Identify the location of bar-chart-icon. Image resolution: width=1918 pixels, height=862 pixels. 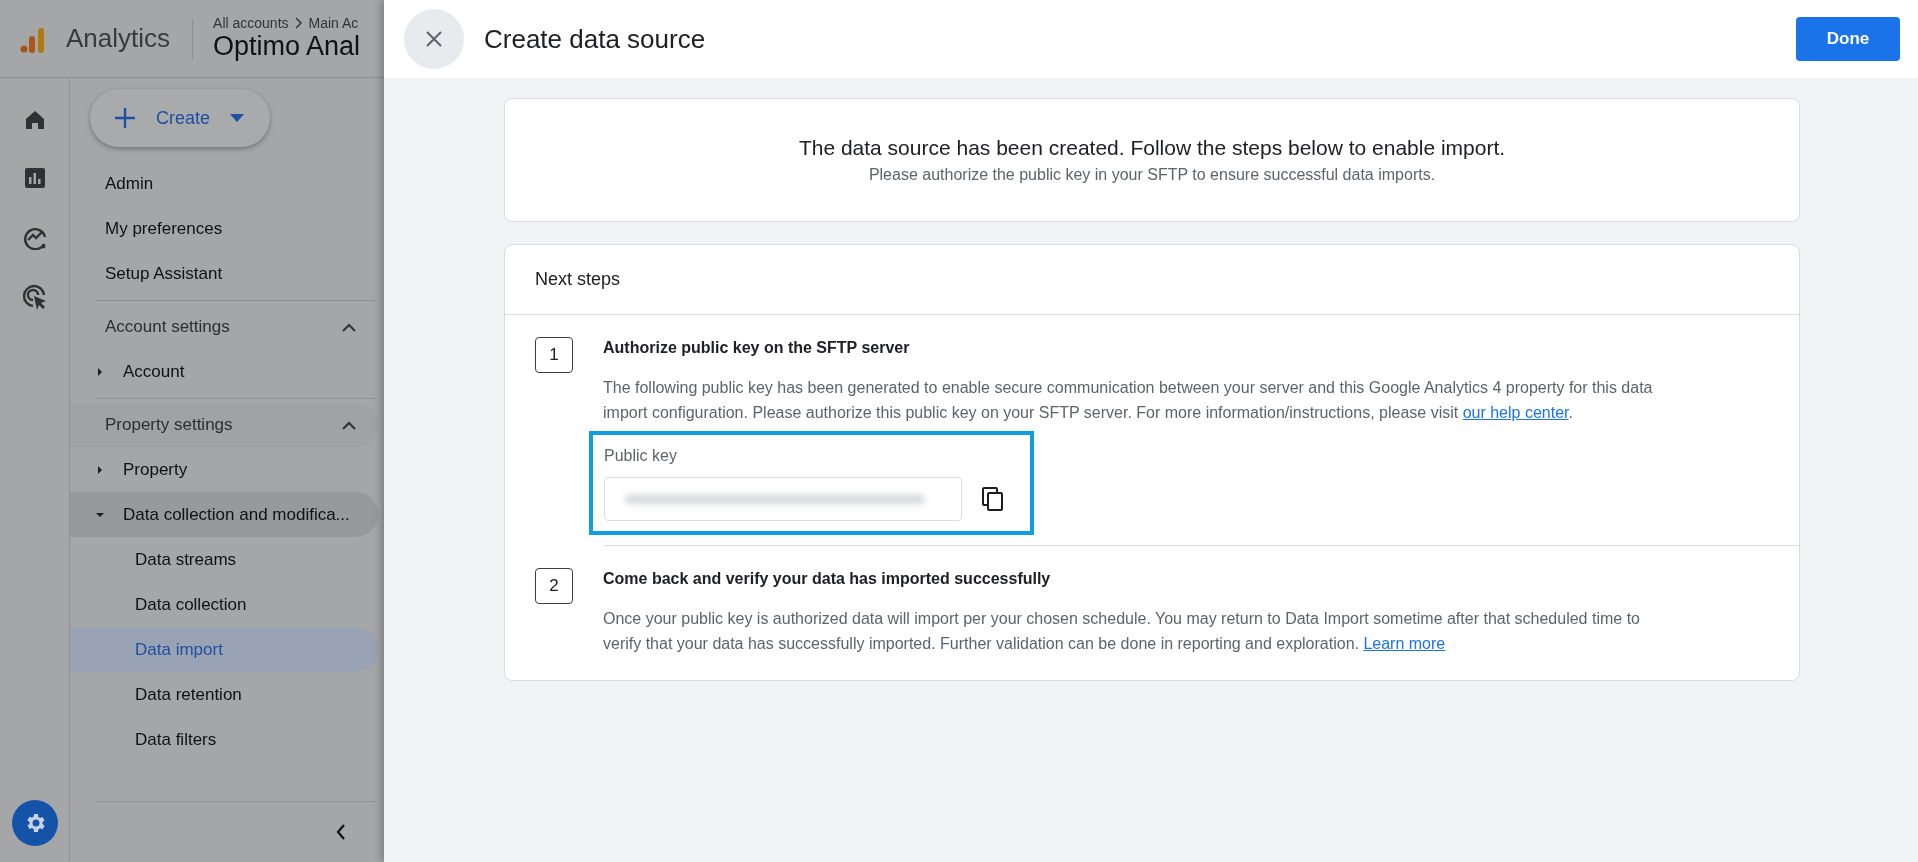
(34, 178).